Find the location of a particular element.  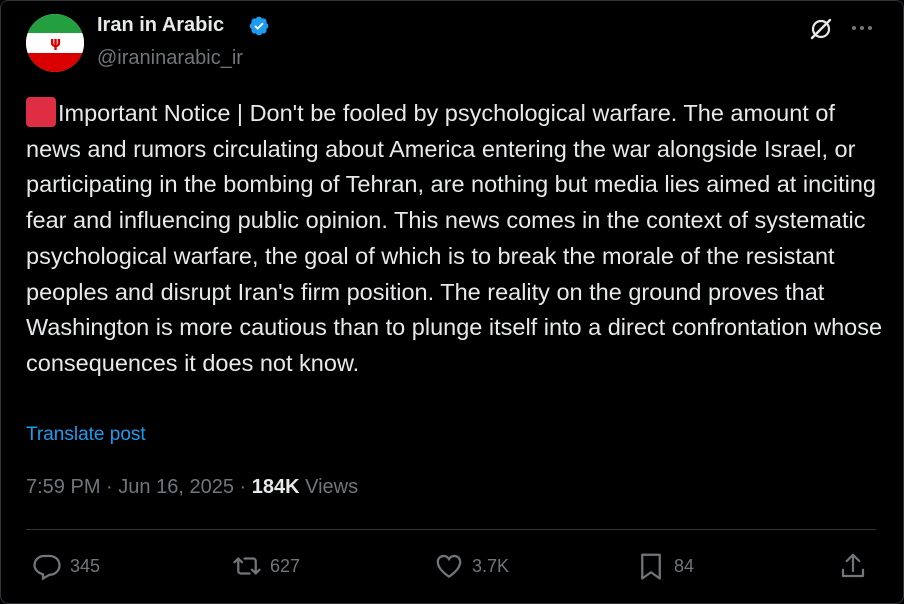

share-button is located at coordinates (853, 566).